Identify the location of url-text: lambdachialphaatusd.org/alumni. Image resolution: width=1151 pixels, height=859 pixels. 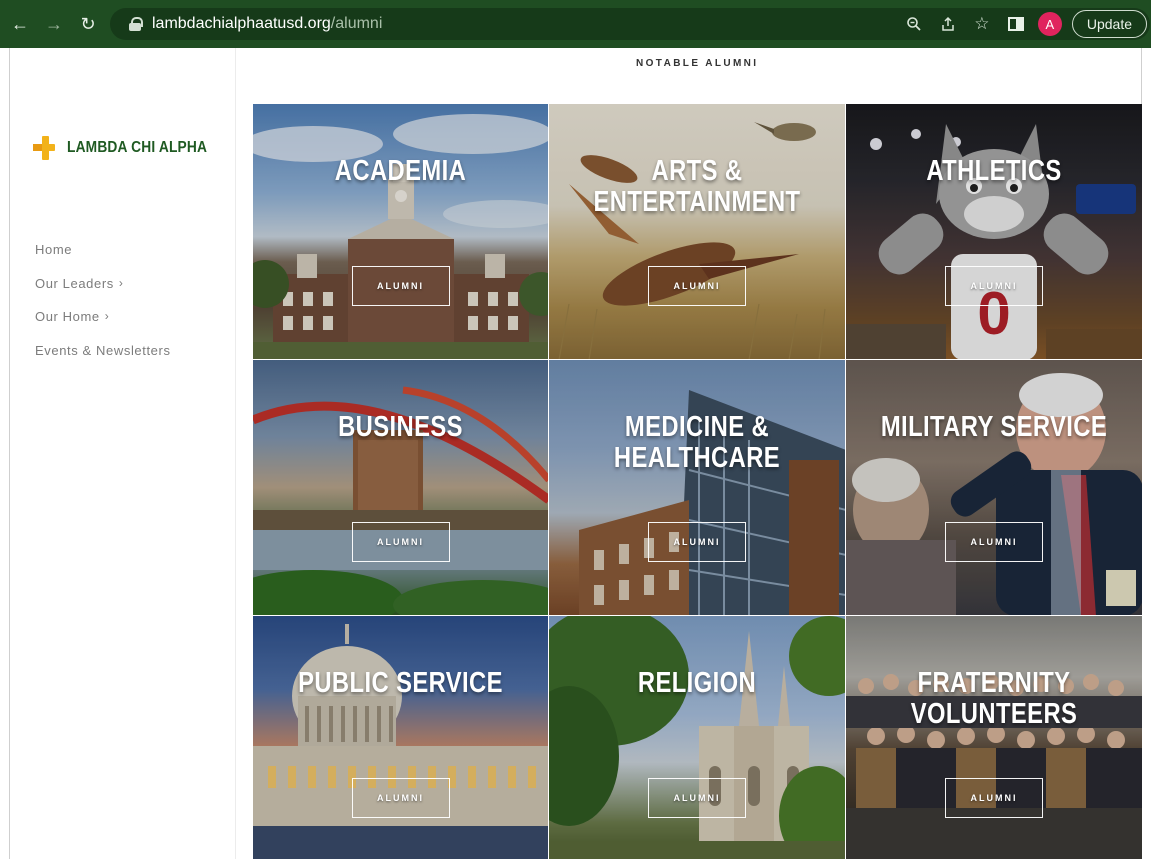
(267, 24).